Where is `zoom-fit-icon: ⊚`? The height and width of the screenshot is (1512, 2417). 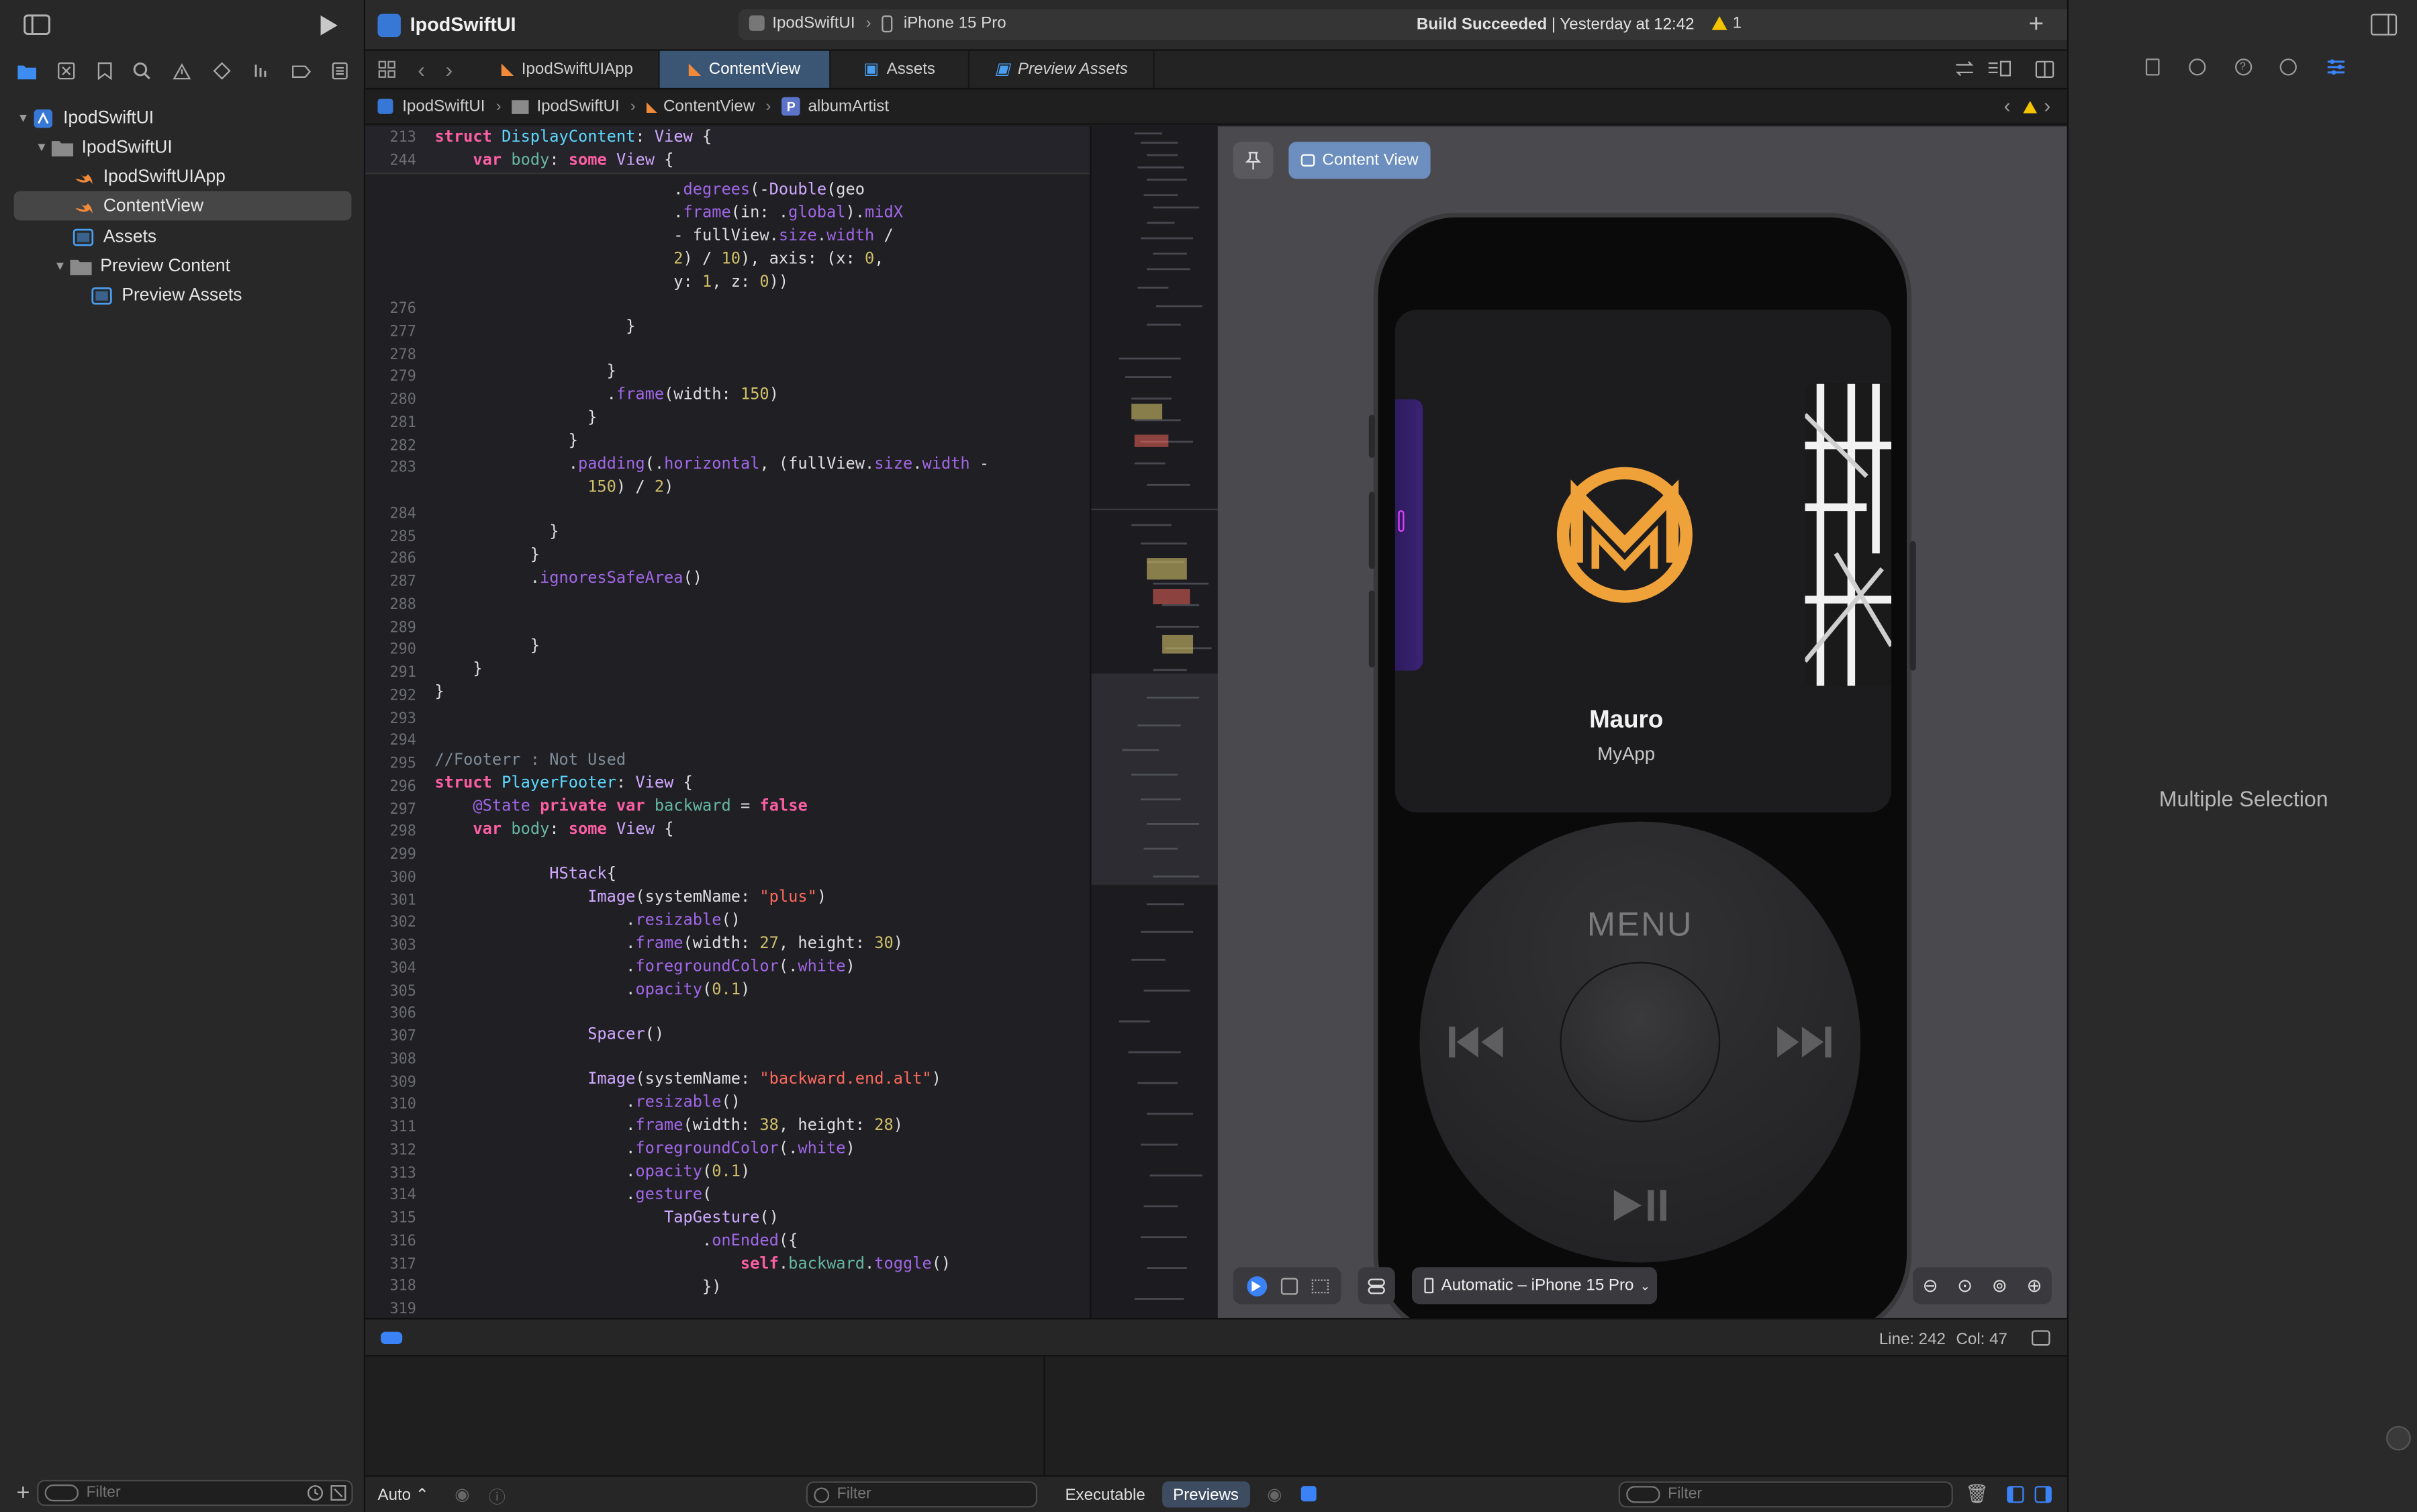 zoom-fit-icon: ⊚ is located at coordinates (2000, 1285).